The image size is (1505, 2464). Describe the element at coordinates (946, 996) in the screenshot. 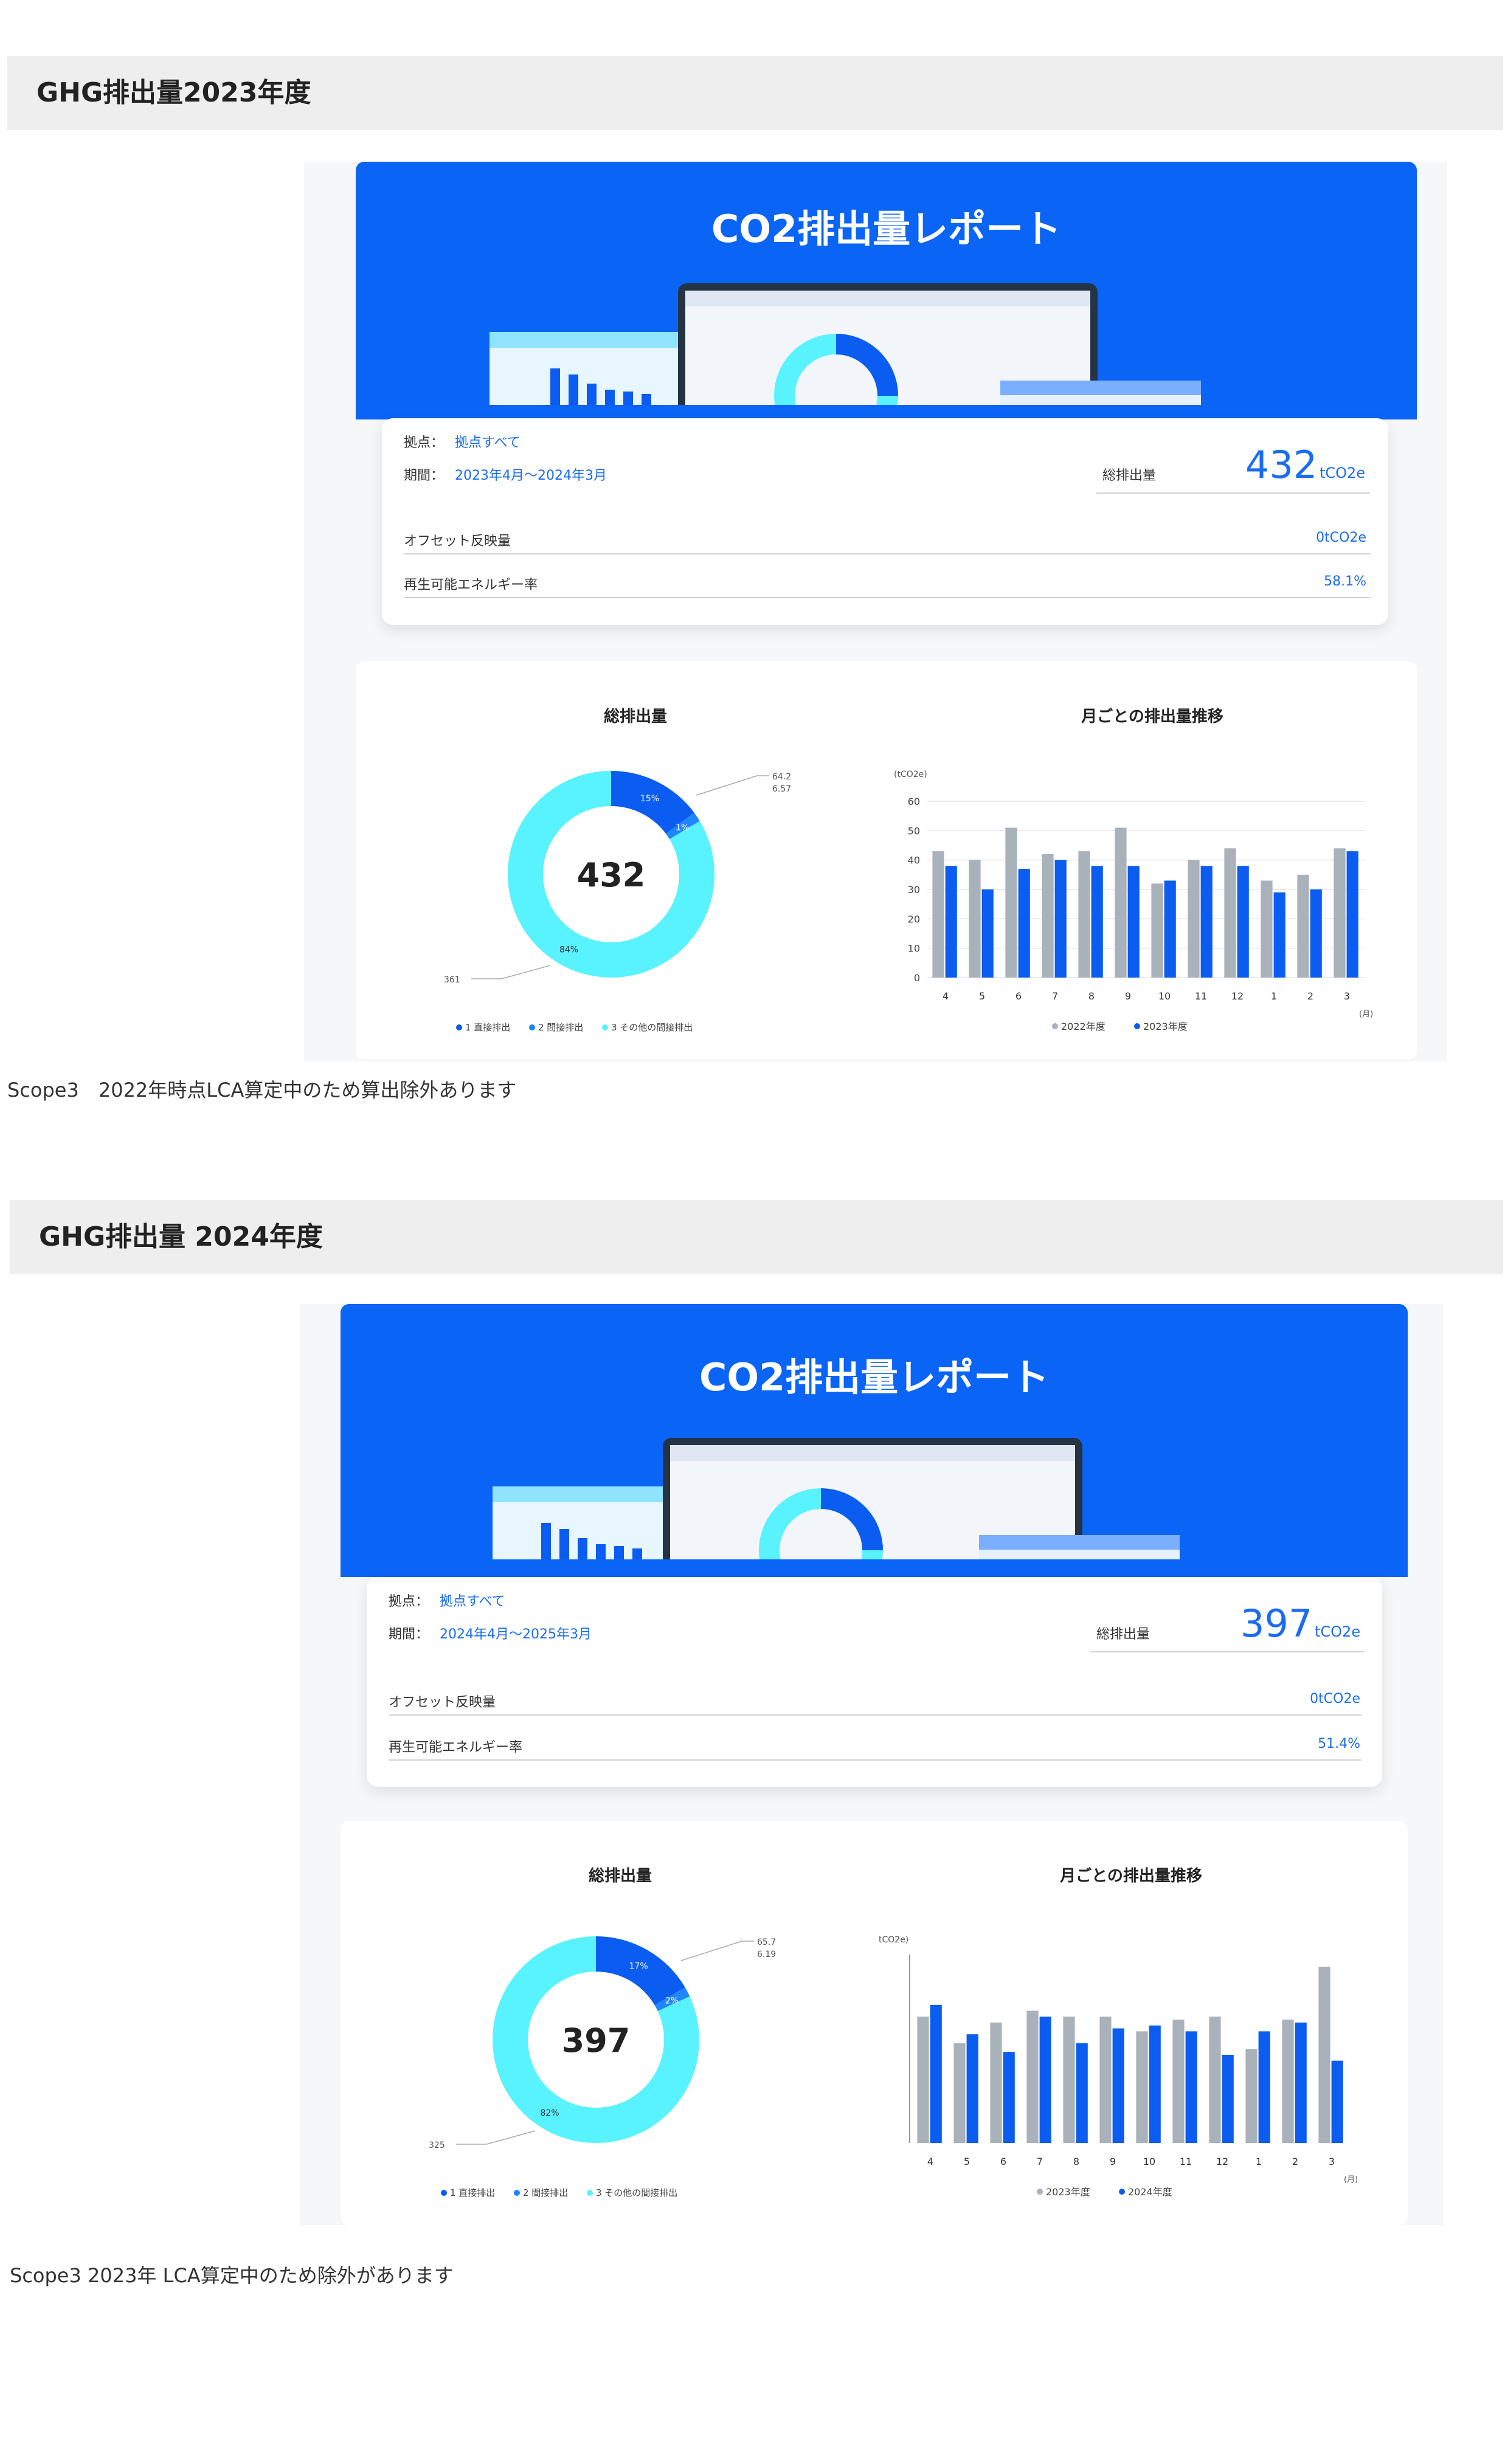

I see `x-tick-label: 4` at that location.